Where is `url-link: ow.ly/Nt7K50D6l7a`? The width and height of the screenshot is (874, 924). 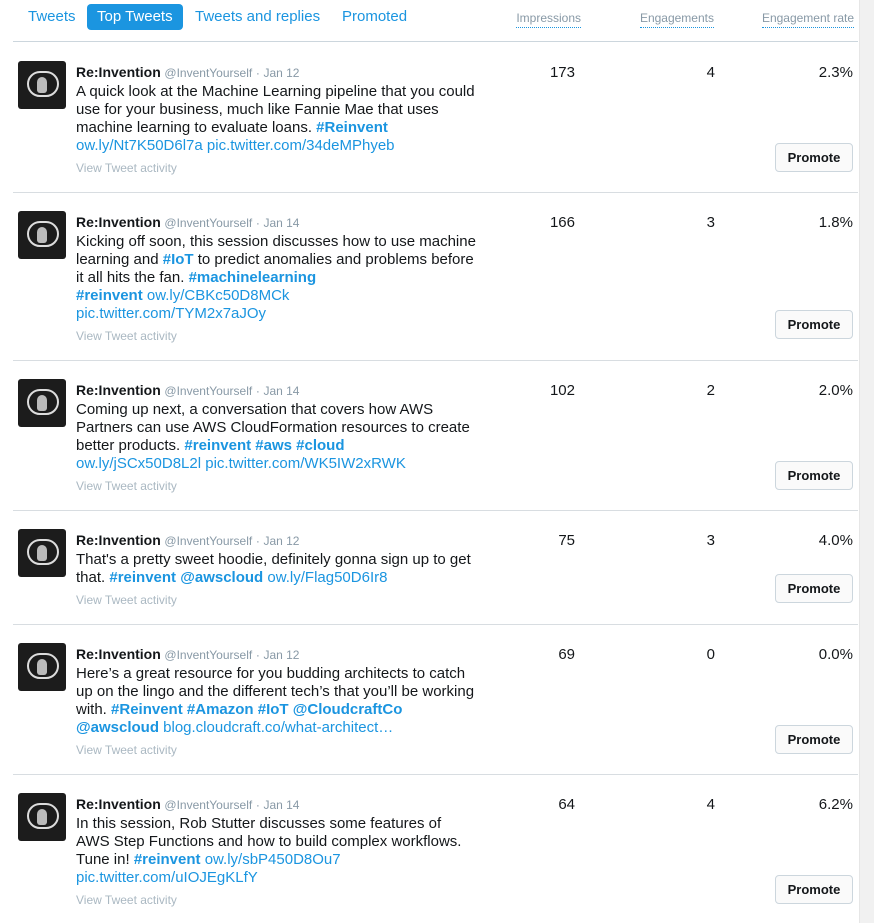 url-link: ow.ly/Nt7K50D6l7a is located at coordinates (139, 145).